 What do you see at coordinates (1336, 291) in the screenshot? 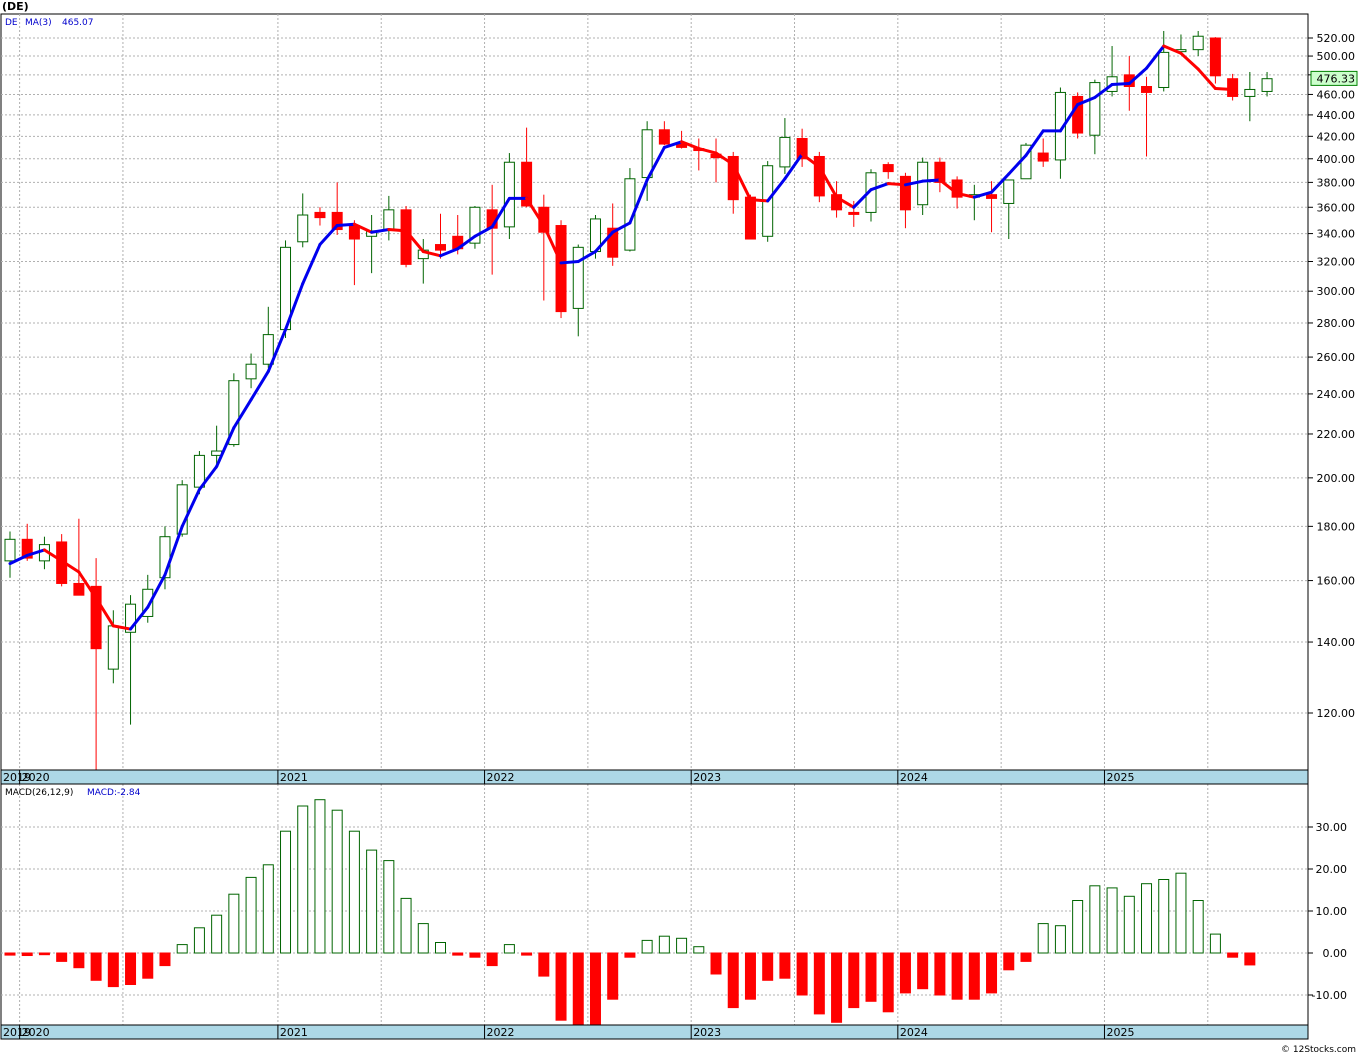
I see `price-tick-label: 300.00` at bounding box center [1336, 291].